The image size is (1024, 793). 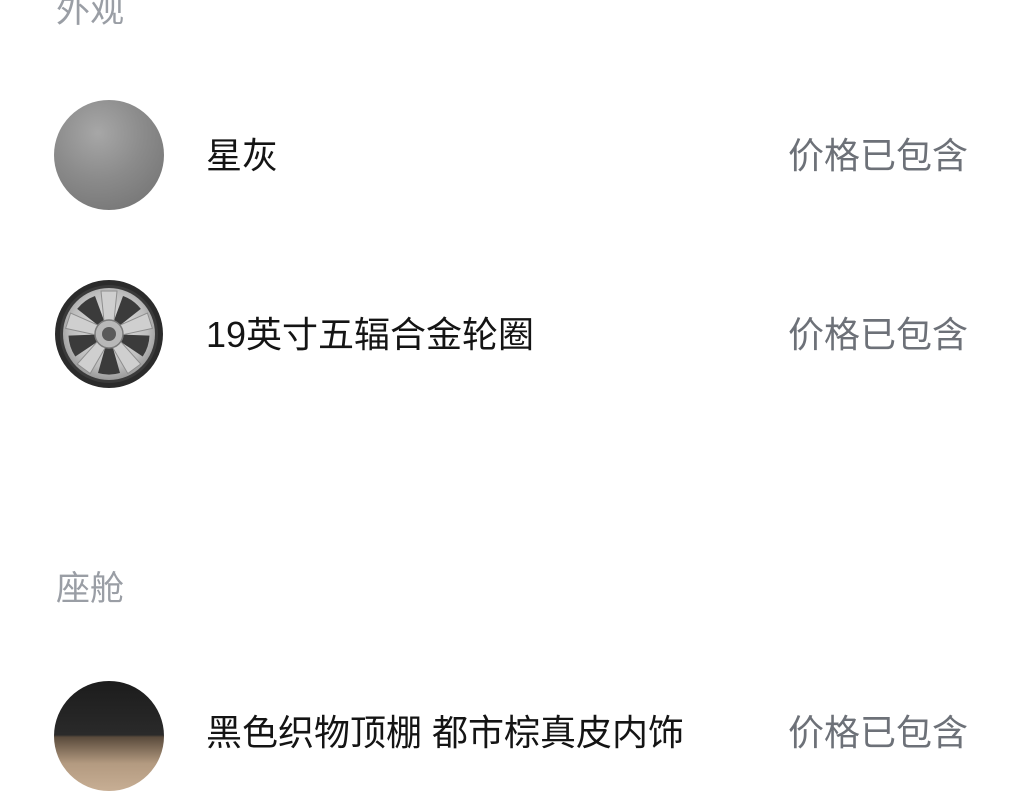 I want to click on option-name: 黑色织物顶棚 都市棕真皮内饰, so click(x=445, y=732).